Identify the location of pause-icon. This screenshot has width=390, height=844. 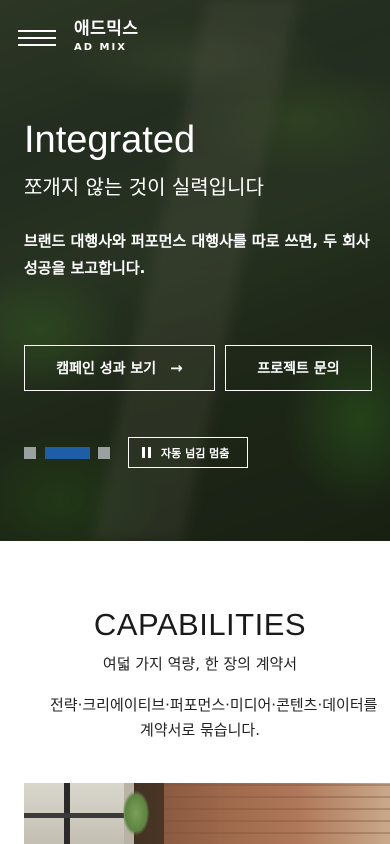
(147, 452).